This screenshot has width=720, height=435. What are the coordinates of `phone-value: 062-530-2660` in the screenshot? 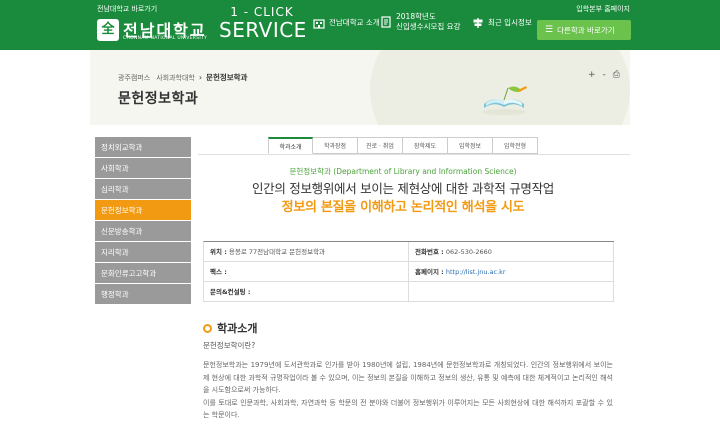 It's located at (468, 252).